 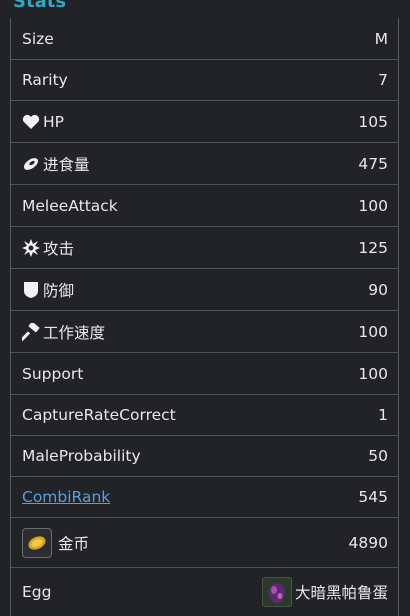 I want to click on stat-value: 125, so click(x=373, y=247).